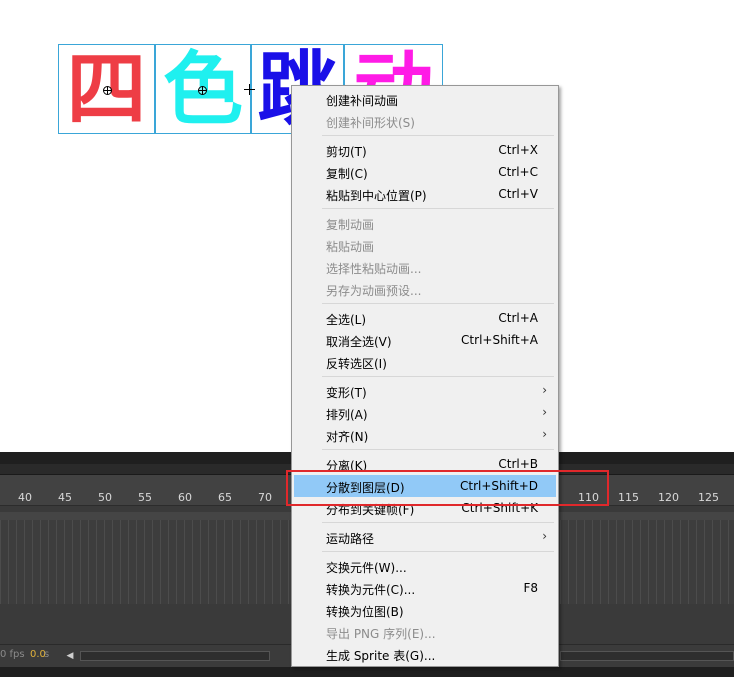 The width and height of the screenshot is (734, 677). Describe the element at coordinates (347, 174) in the screenshot. I see `menu-item-label: 复制(C)` at that location.